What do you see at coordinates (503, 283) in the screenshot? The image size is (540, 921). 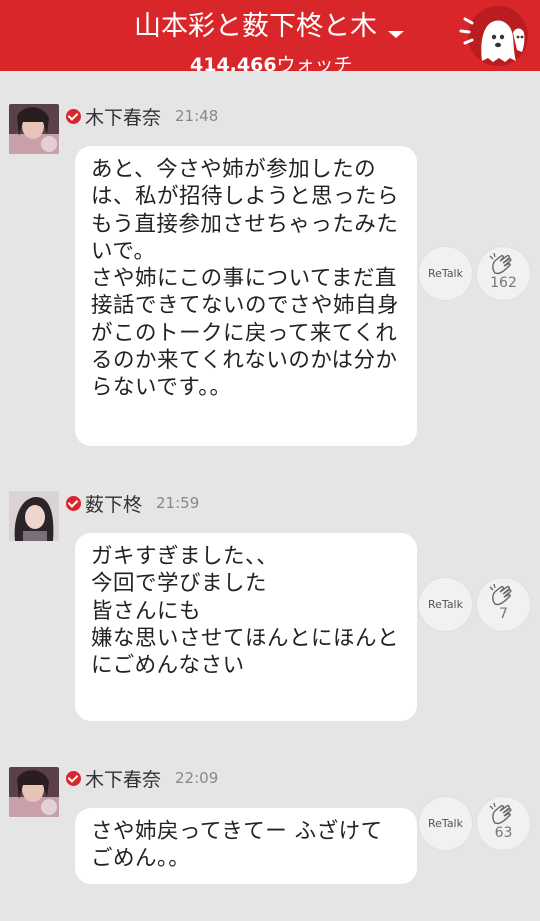 I see `clap-count: 162` at bounding box center [503, 283].